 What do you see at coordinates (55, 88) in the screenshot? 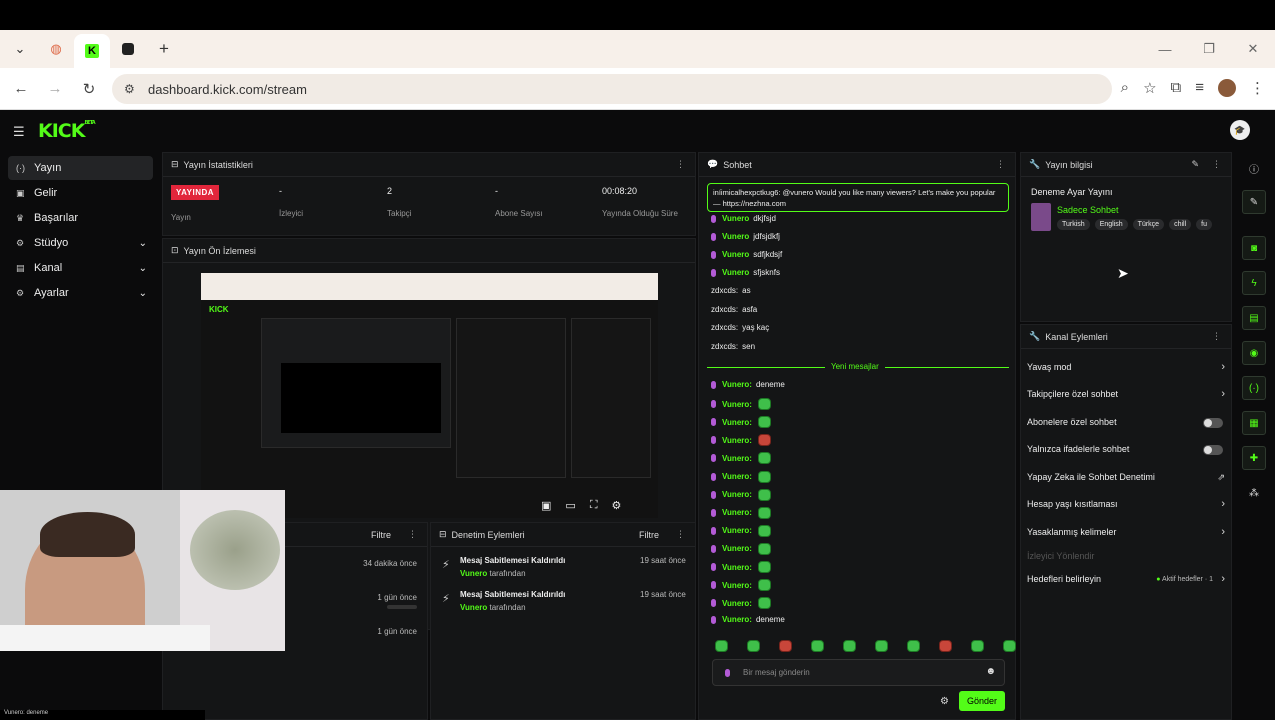
I see `forward-icon: →` at bounding box center [55, 88].